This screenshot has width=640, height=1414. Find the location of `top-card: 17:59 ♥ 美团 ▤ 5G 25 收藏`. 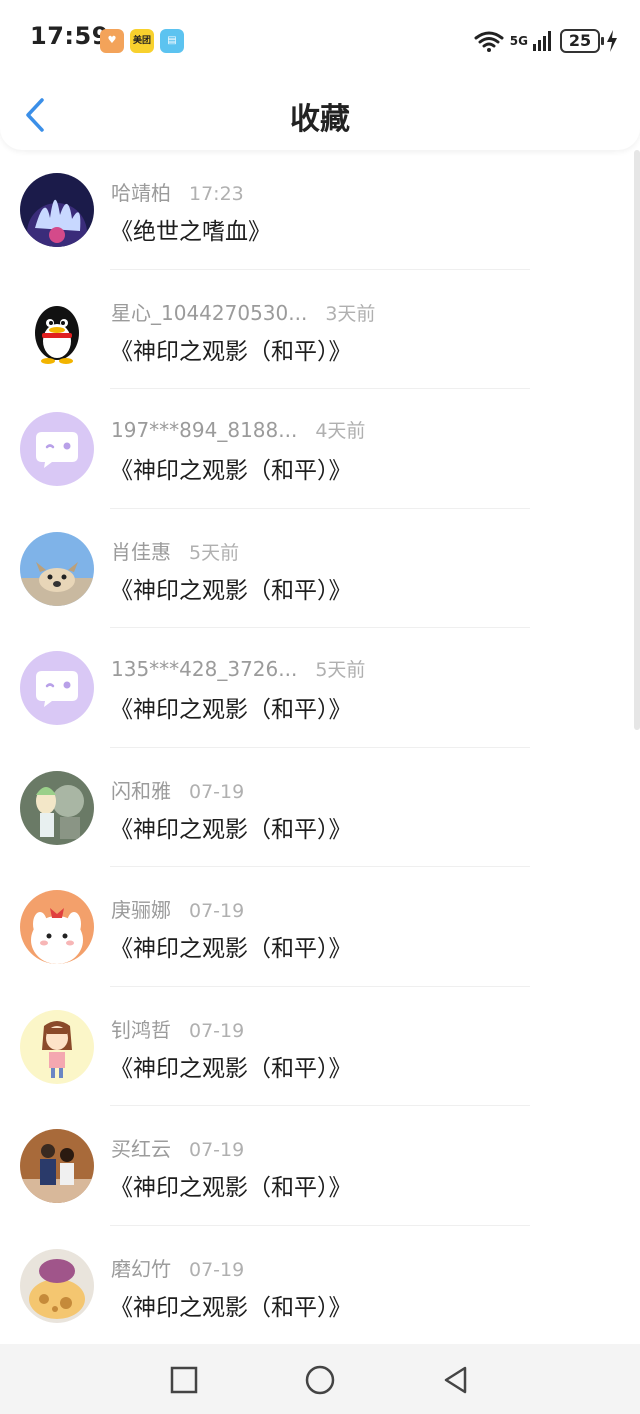

top-card: 17:59 ♥ 美团 ▤ 5G 25 收藏 is located at coordinates (320, 75).